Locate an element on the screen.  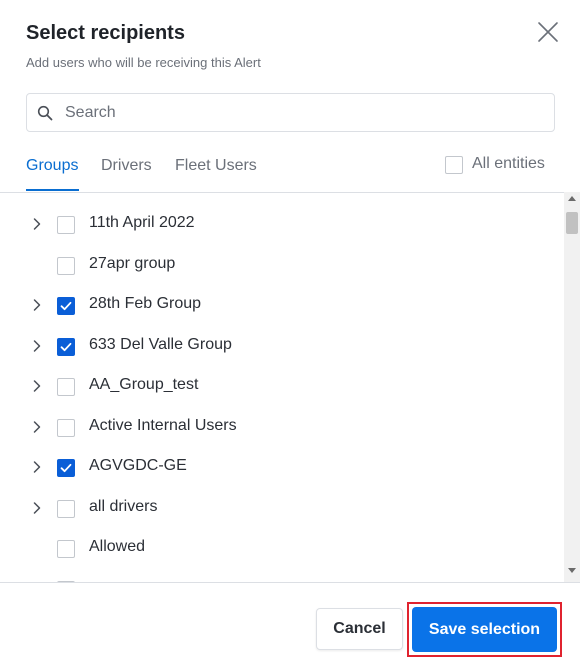
group-label: 27apr group is located at coordinates (132, 263).